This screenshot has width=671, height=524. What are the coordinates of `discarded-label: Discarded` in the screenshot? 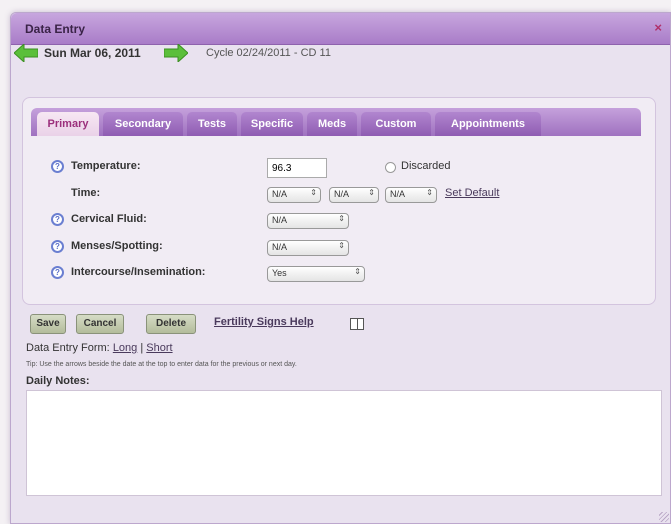 It's located at (426, 166).